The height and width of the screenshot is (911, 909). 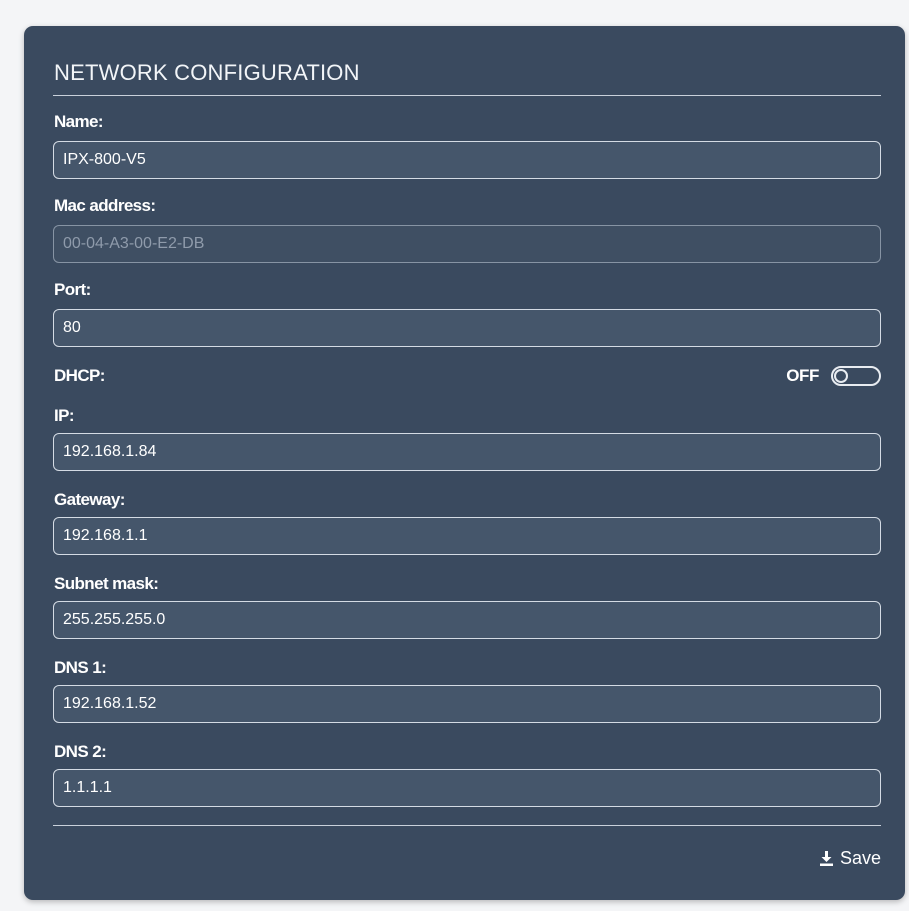 What do you see at coordinates (207, 72) in the screenshot?
I see `panel-title: NETWORK CONFIGURATION` at bounding box center [207, 72].